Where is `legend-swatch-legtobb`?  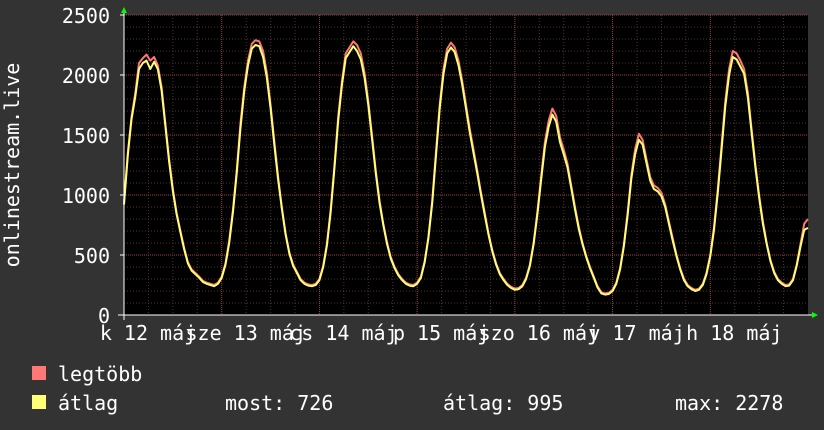 legend-swatch-legtobb is located at coordinates (39, 373).